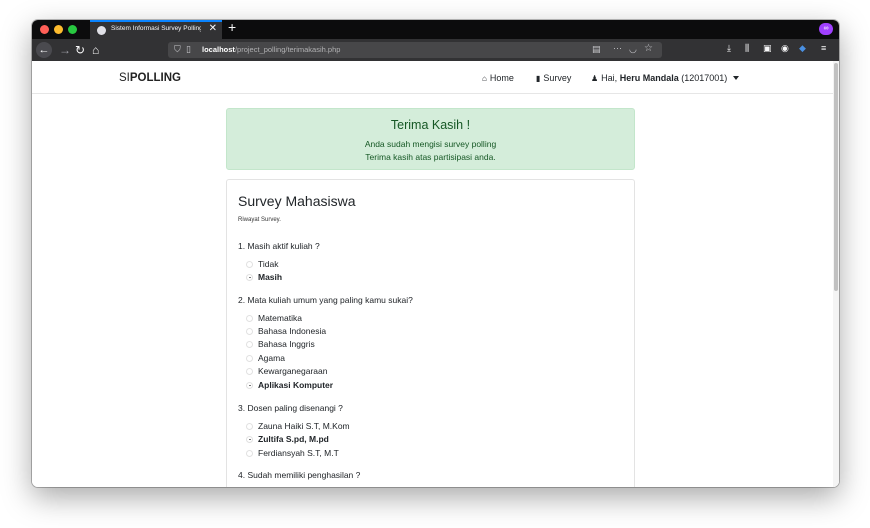 This screenshot has height=528, width=870. I want to click on favicon-icon, so click(101, 30).